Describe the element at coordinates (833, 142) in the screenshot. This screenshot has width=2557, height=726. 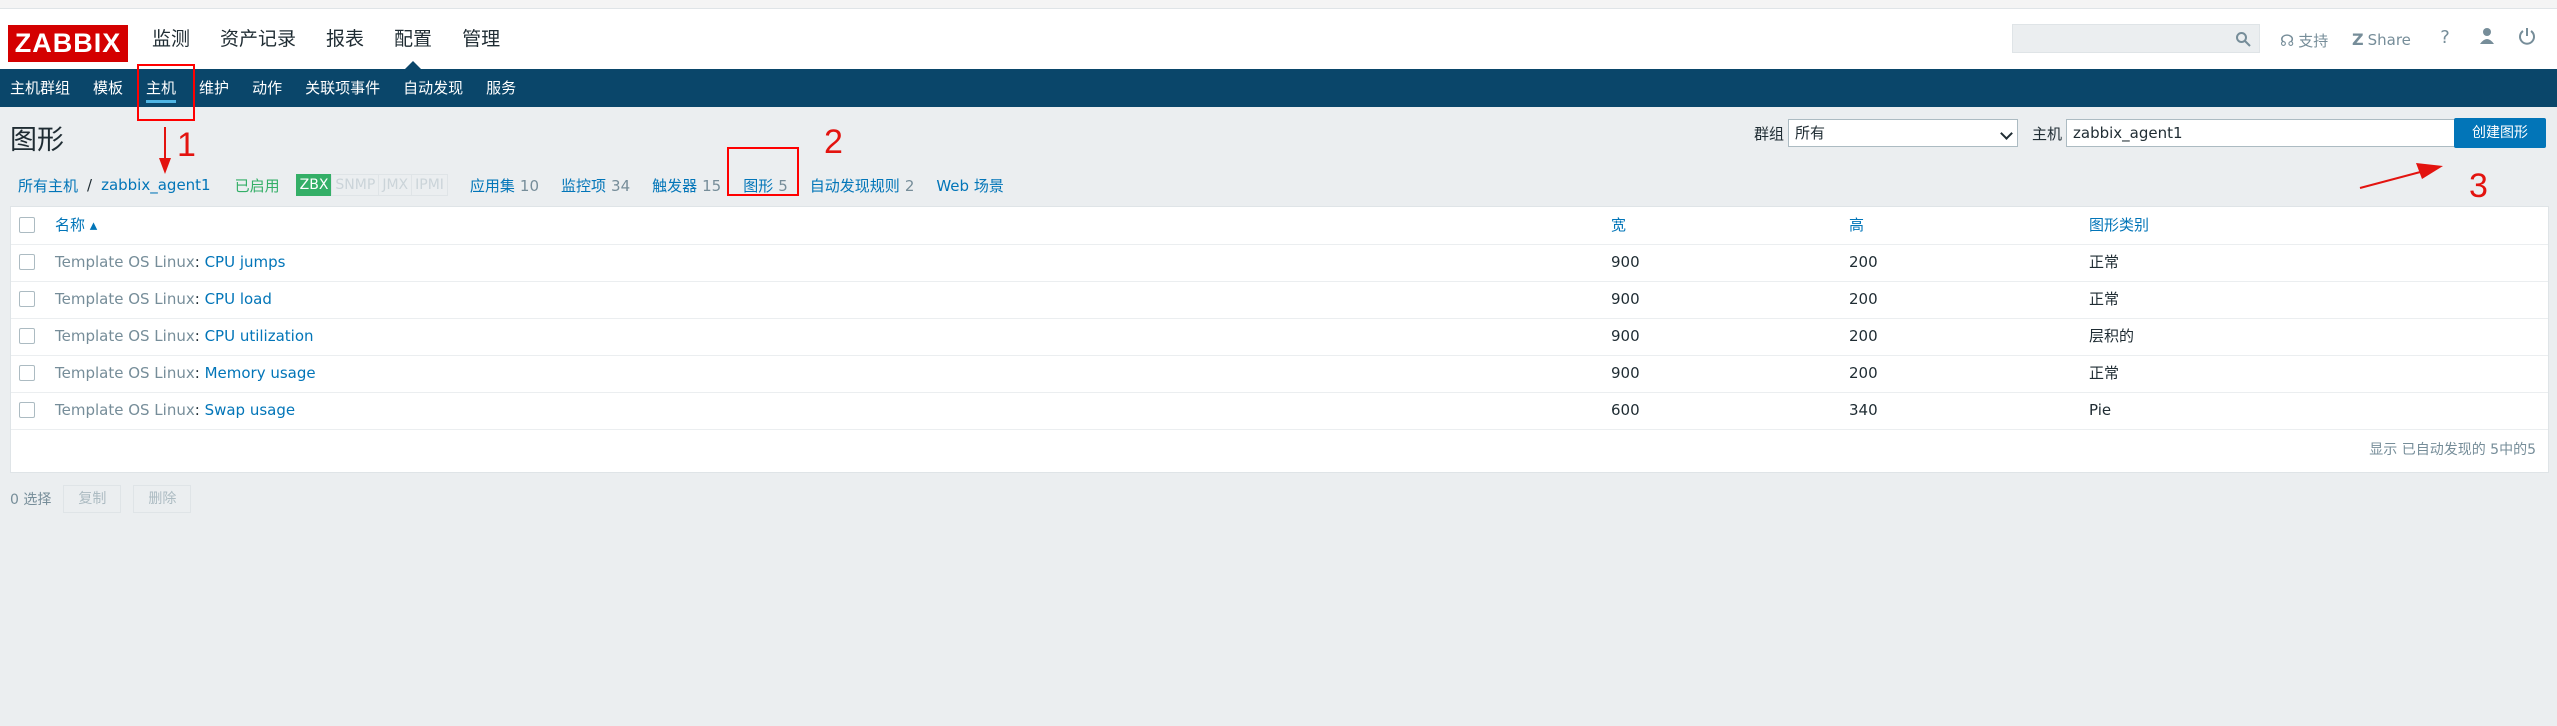
I see `annotation-number-2: 2` at that location.